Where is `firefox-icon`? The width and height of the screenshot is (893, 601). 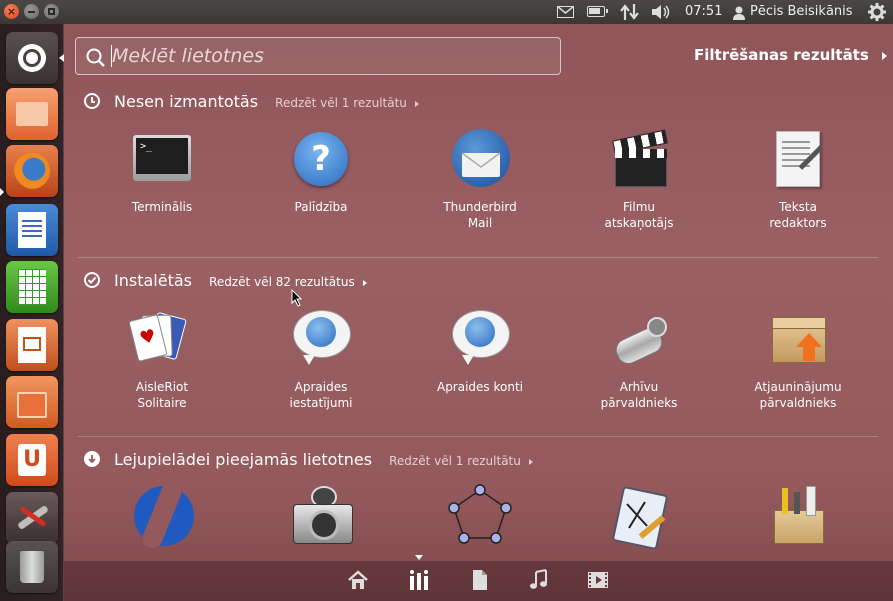
firefox-icon is located at coordinates (32, 171).